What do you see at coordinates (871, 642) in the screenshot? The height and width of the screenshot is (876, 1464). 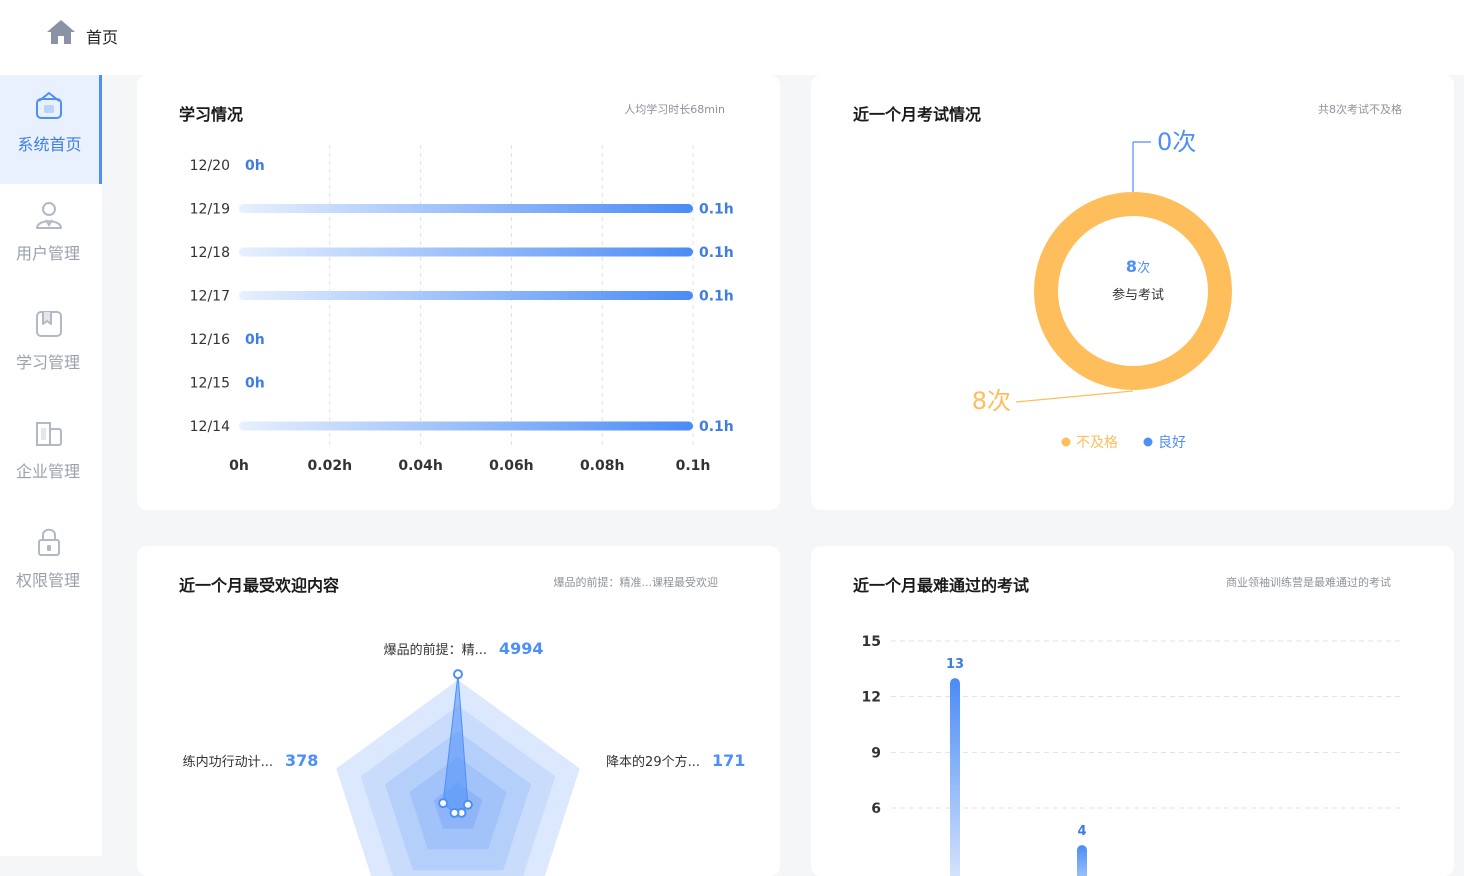 I see `vbar-ytick-label: 15` at bounding box center [871, 642].